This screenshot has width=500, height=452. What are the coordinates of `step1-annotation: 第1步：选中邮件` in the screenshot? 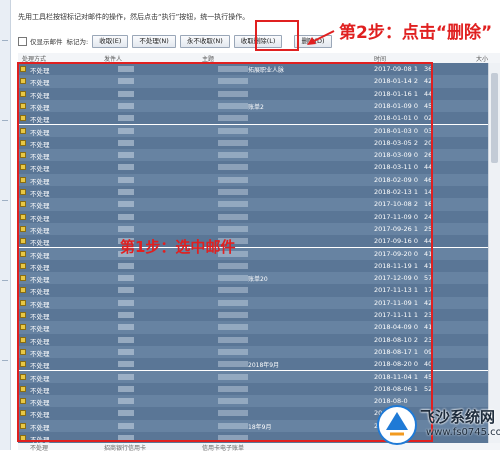 It's located at (178, 247).